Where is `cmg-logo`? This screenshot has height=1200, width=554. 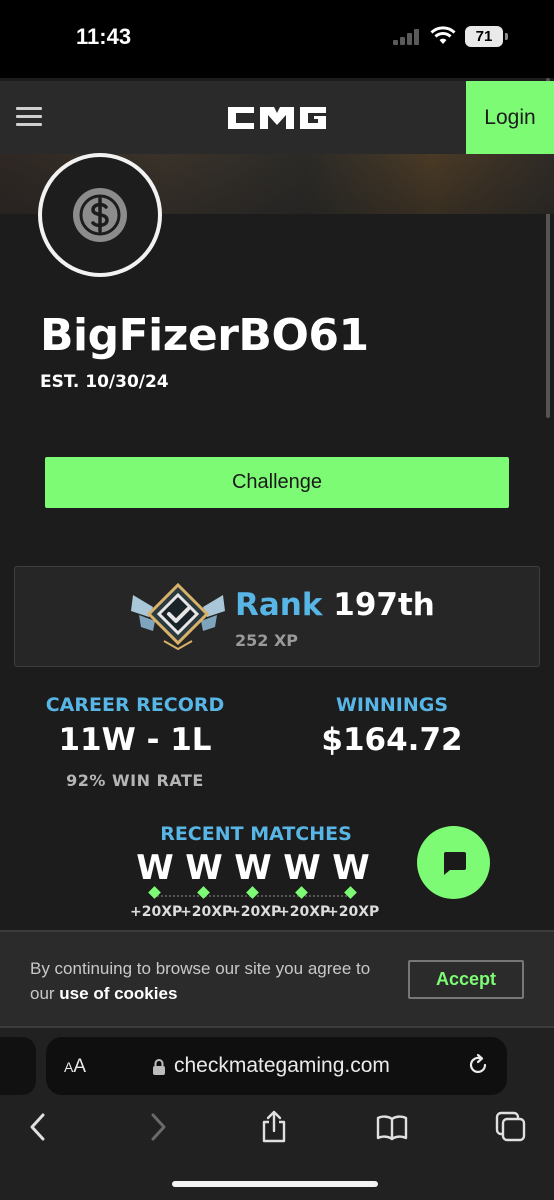
cmg-logo is located at coordinates (277, 118).